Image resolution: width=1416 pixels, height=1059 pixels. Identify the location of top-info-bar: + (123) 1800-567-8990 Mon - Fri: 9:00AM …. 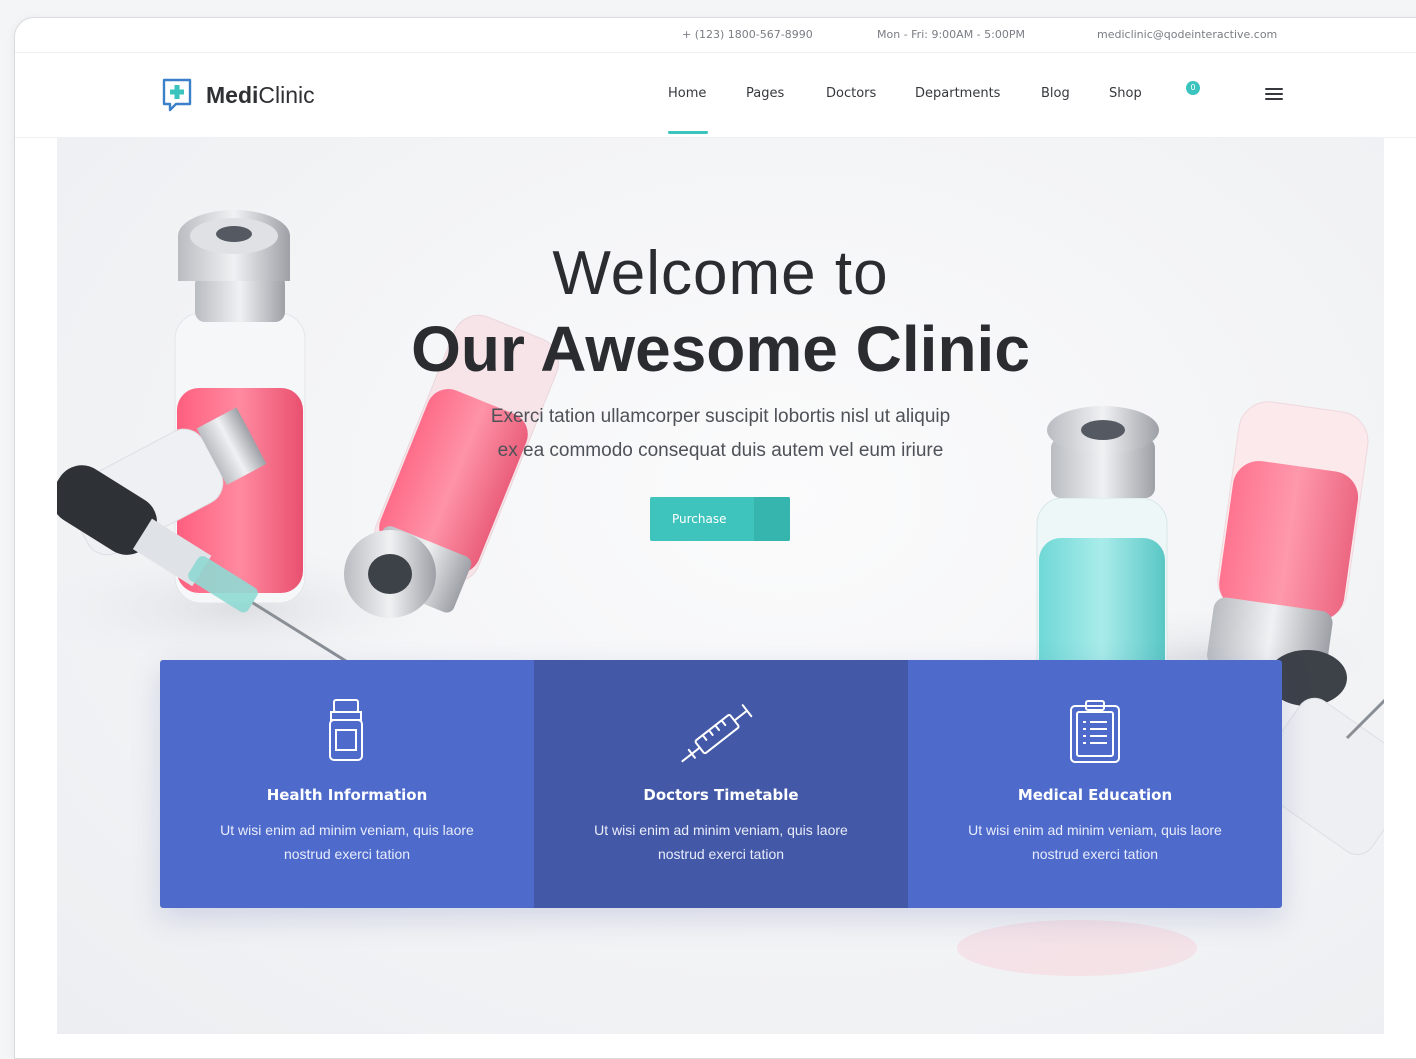
(715, 35).